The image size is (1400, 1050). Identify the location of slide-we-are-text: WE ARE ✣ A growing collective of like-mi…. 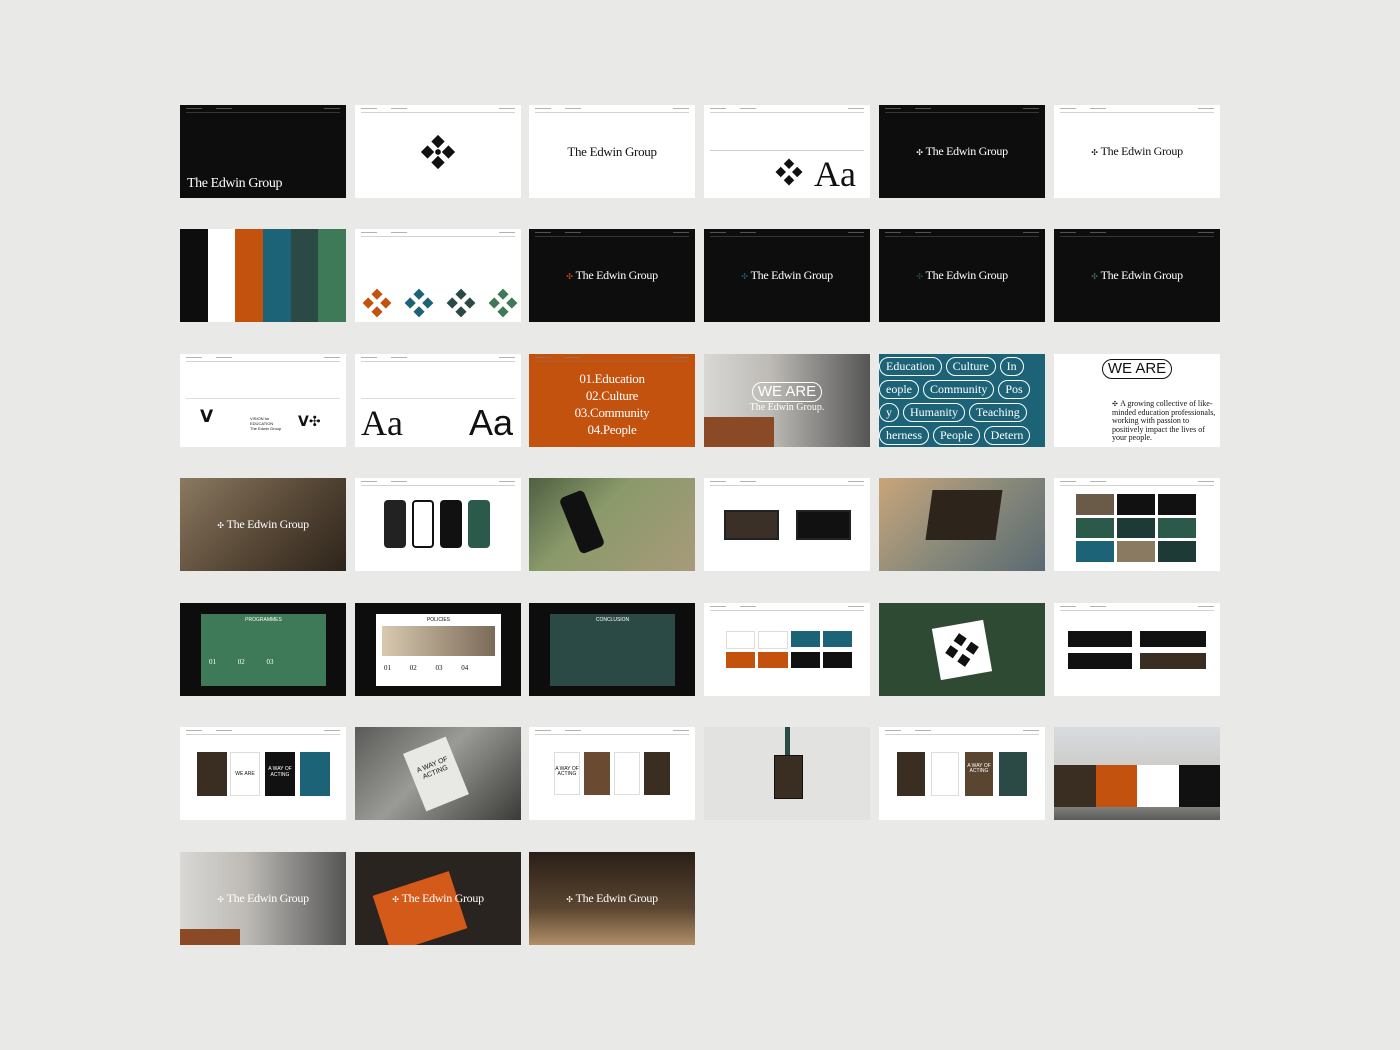
(1137, 400).